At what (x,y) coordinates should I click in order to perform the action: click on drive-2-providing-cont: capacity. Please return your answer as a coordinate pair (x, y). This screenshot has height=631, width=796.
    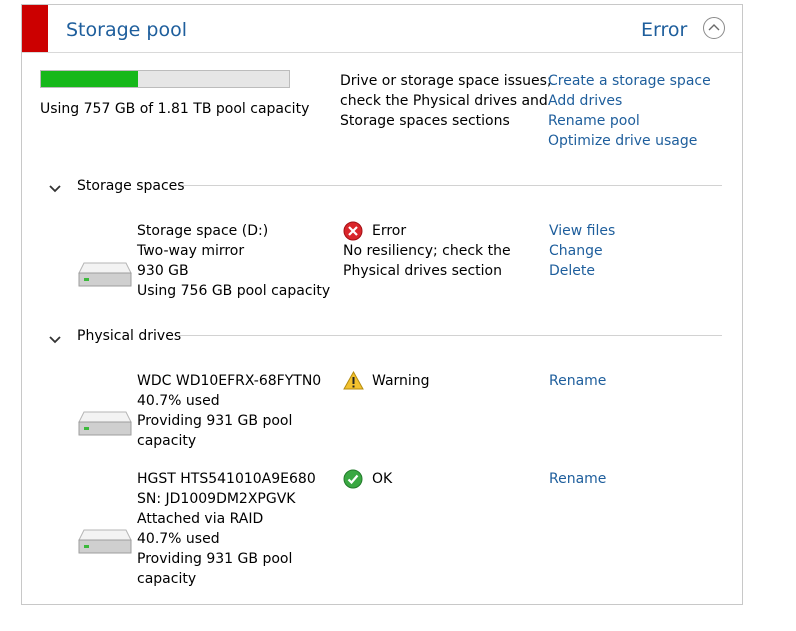
    Looking at the image, I should click on (167, 579).